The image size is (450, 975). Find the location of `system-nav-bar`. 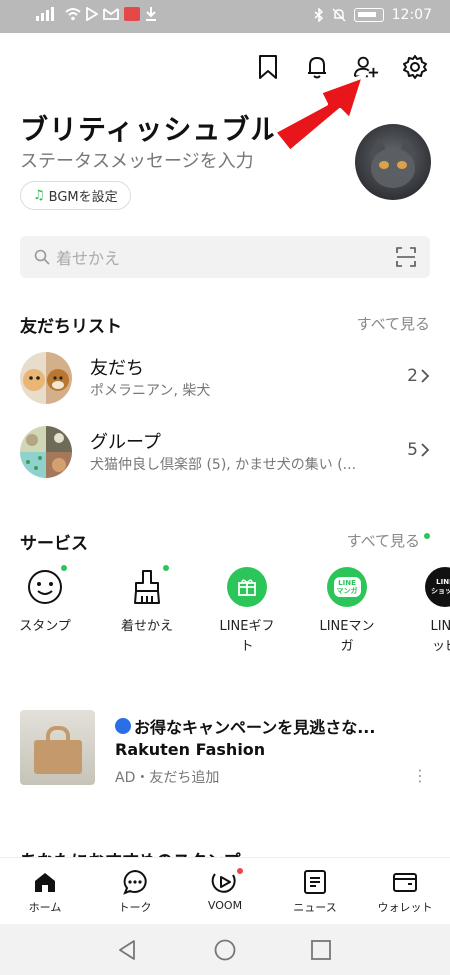

system-nav-bar is located at coordinates (225, 949).